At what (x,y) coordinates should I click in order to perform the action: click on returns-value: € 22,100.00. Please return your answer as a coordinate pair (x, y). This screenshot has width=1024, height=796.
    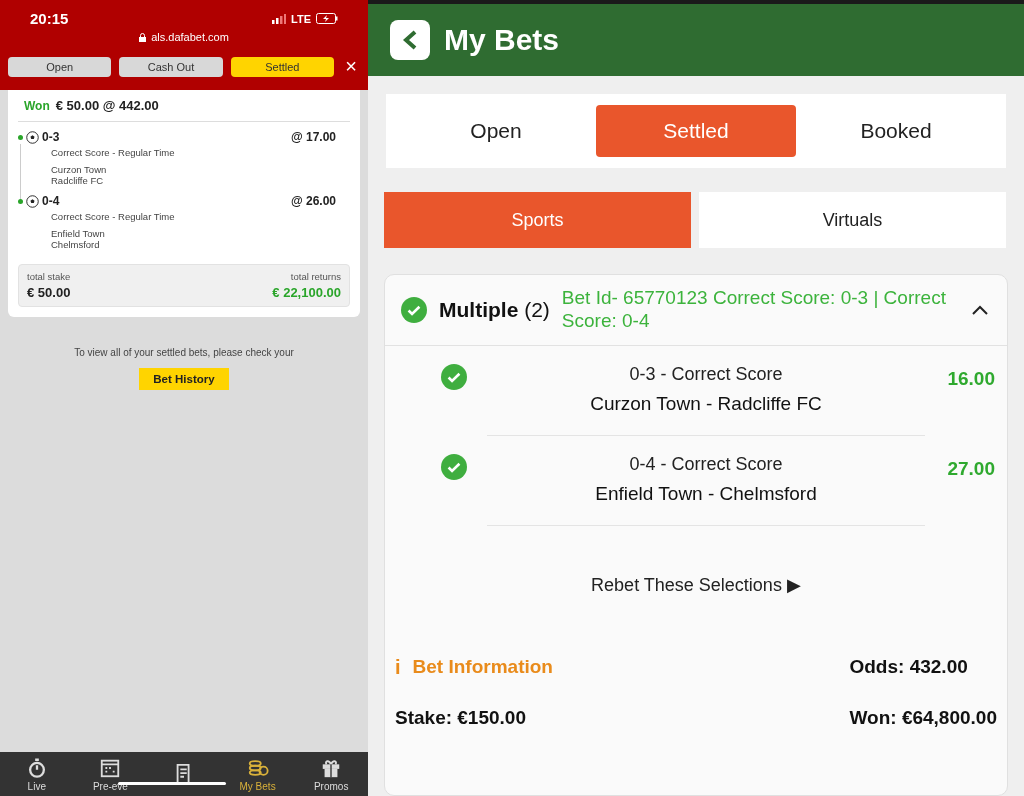
    Looking at the image, I should click on (306, 292).